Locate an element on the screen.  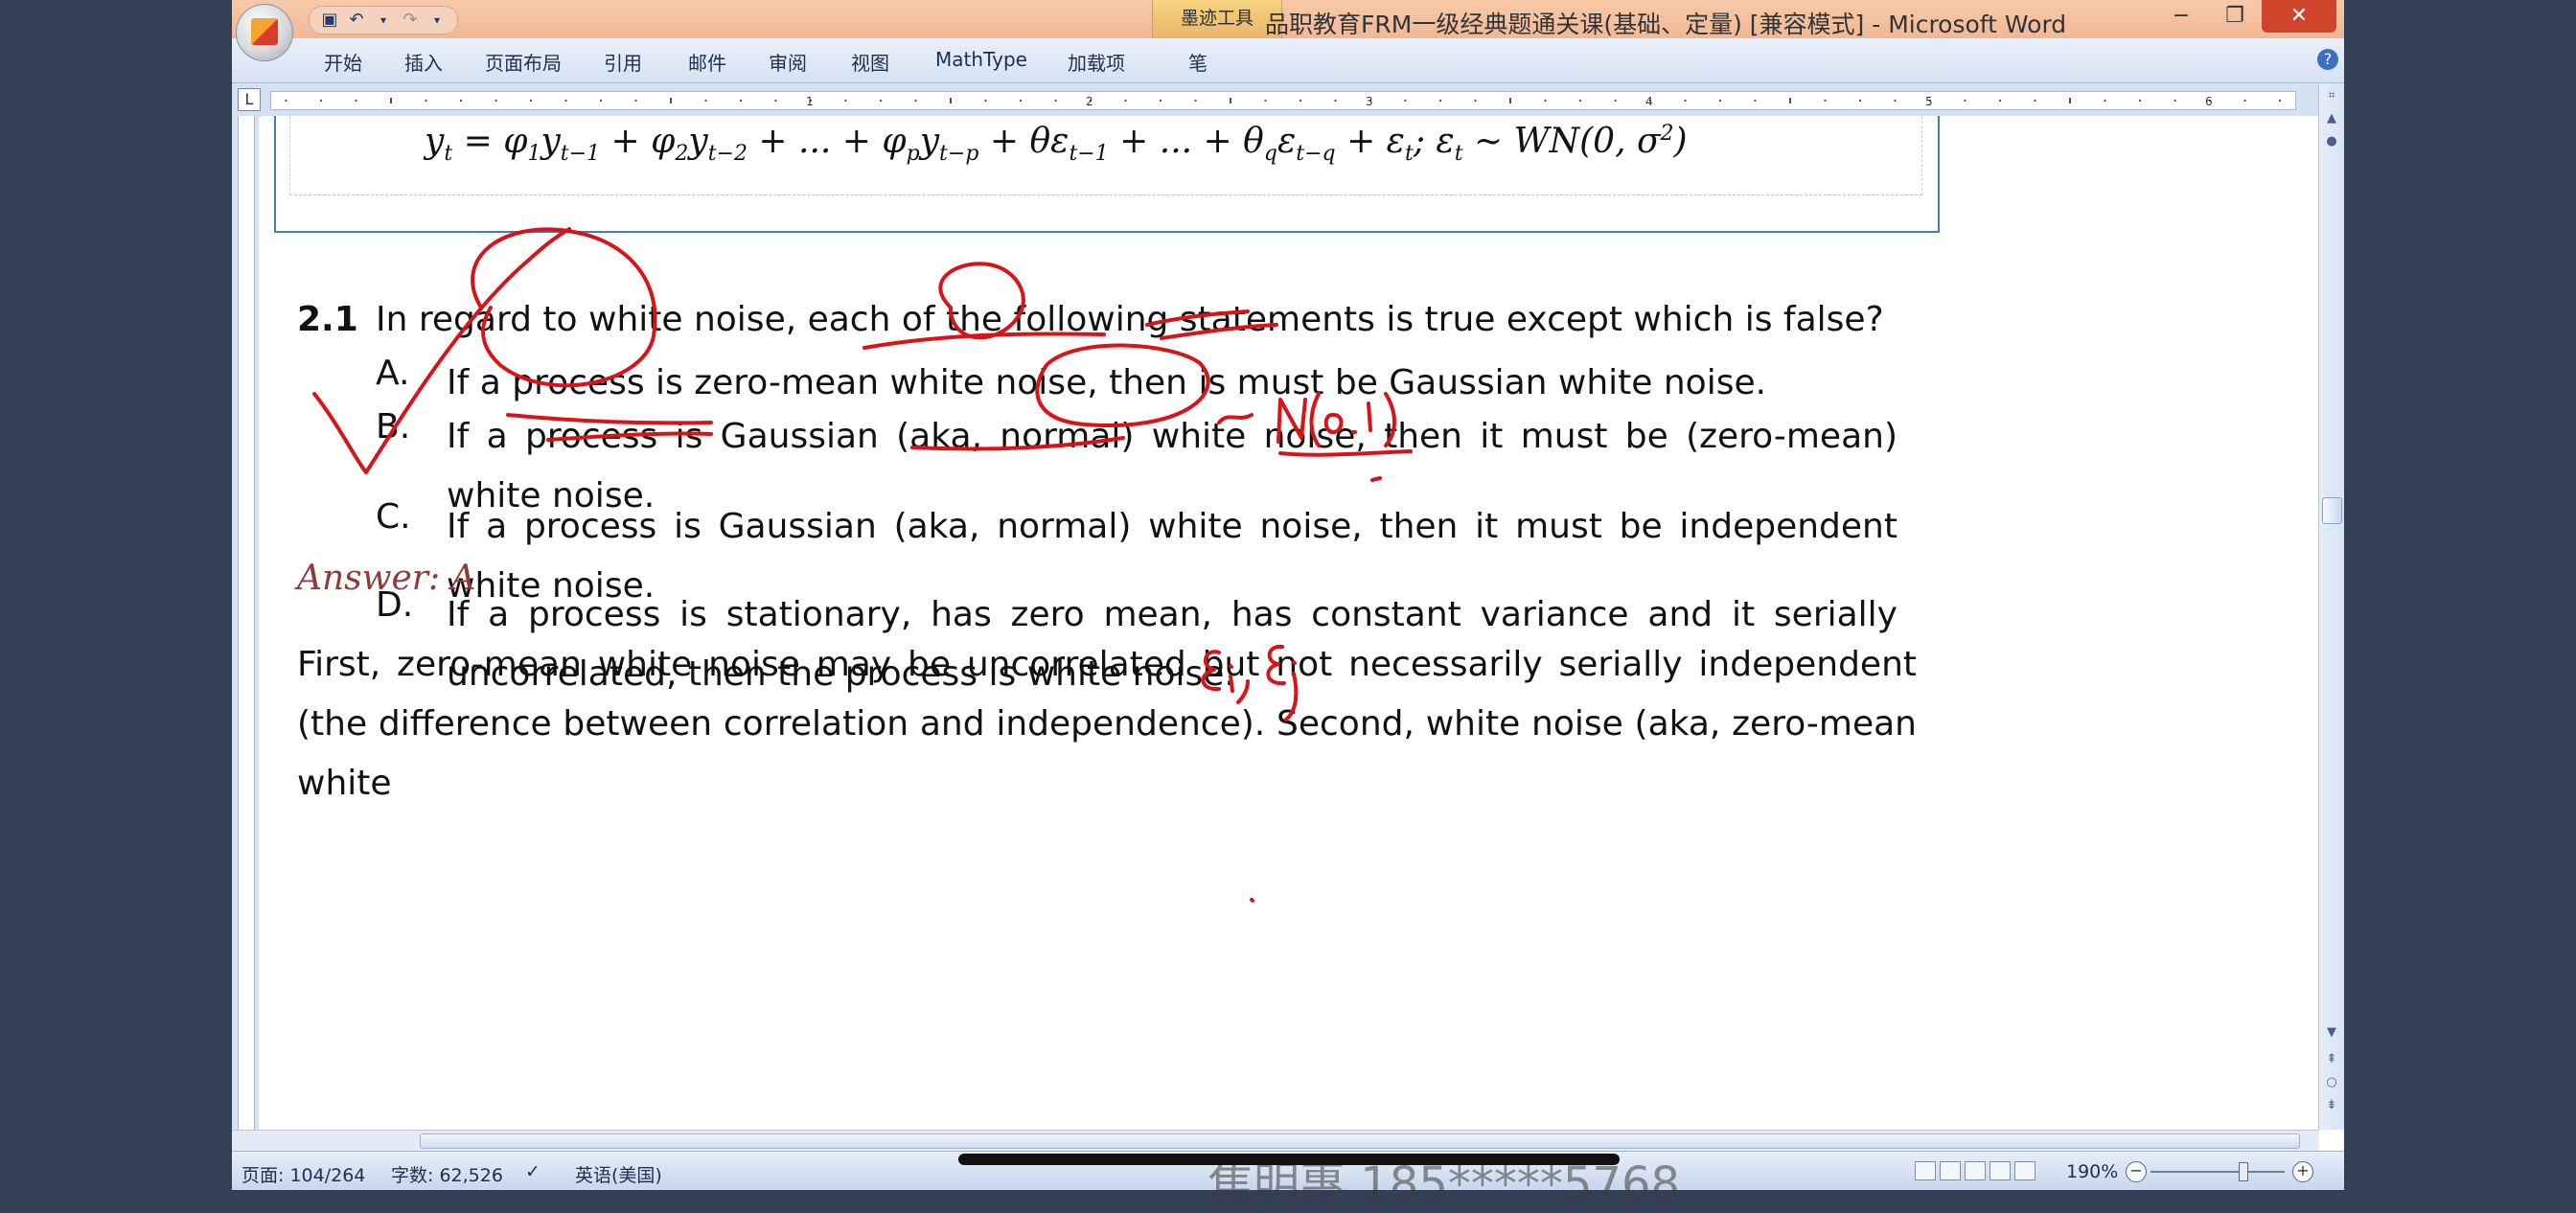
tab-view: 视图 is located at coordinates (870, 62).